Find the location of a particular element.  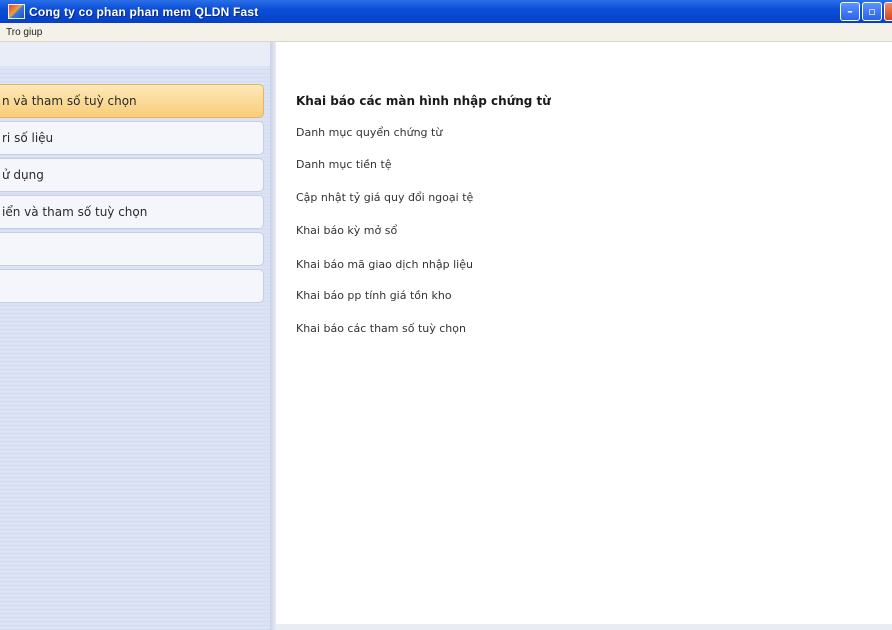

window-title: Cong ty co phan phan mem QLDN Fast is located at coordinates (144, 11).